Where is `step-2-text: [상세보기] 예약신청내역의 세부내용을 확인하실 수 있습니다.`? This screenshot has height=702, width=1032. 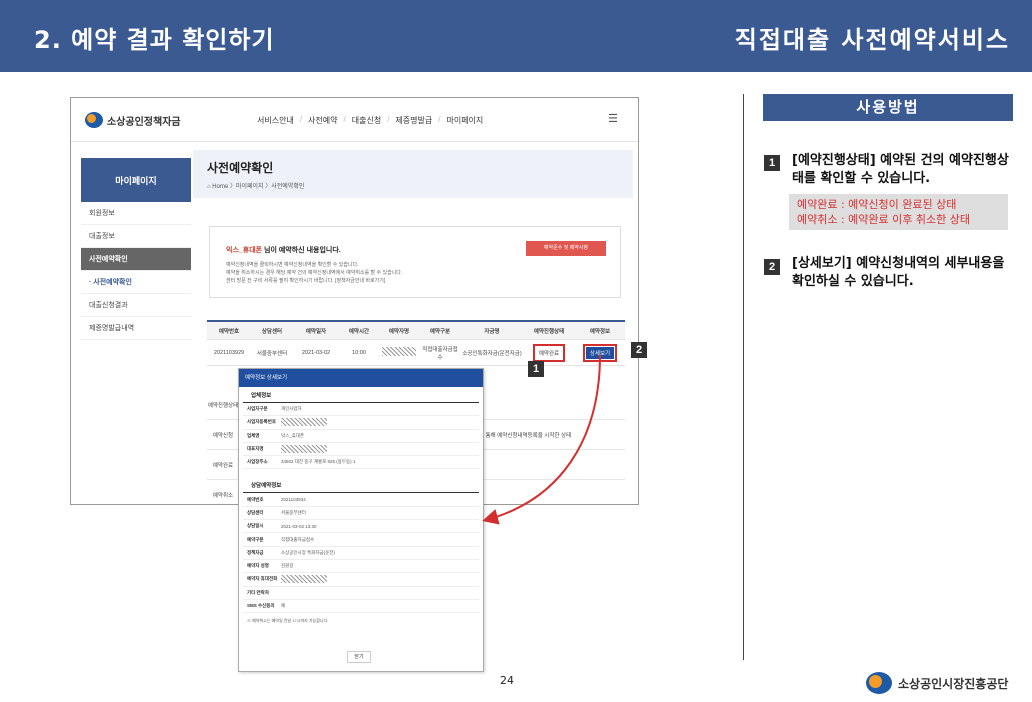
step-2-text: [상세보기] 예약신청내역의 세부내용을 확인하실 수 있습니다. is located at coordinates (898, 272).